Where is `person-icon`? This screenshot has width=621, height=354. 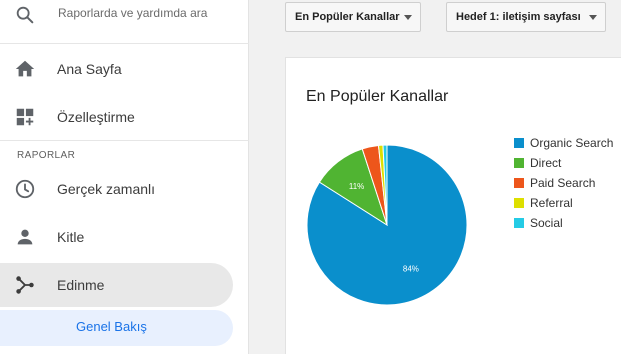 person-icon is located at coordinates (25, 237).